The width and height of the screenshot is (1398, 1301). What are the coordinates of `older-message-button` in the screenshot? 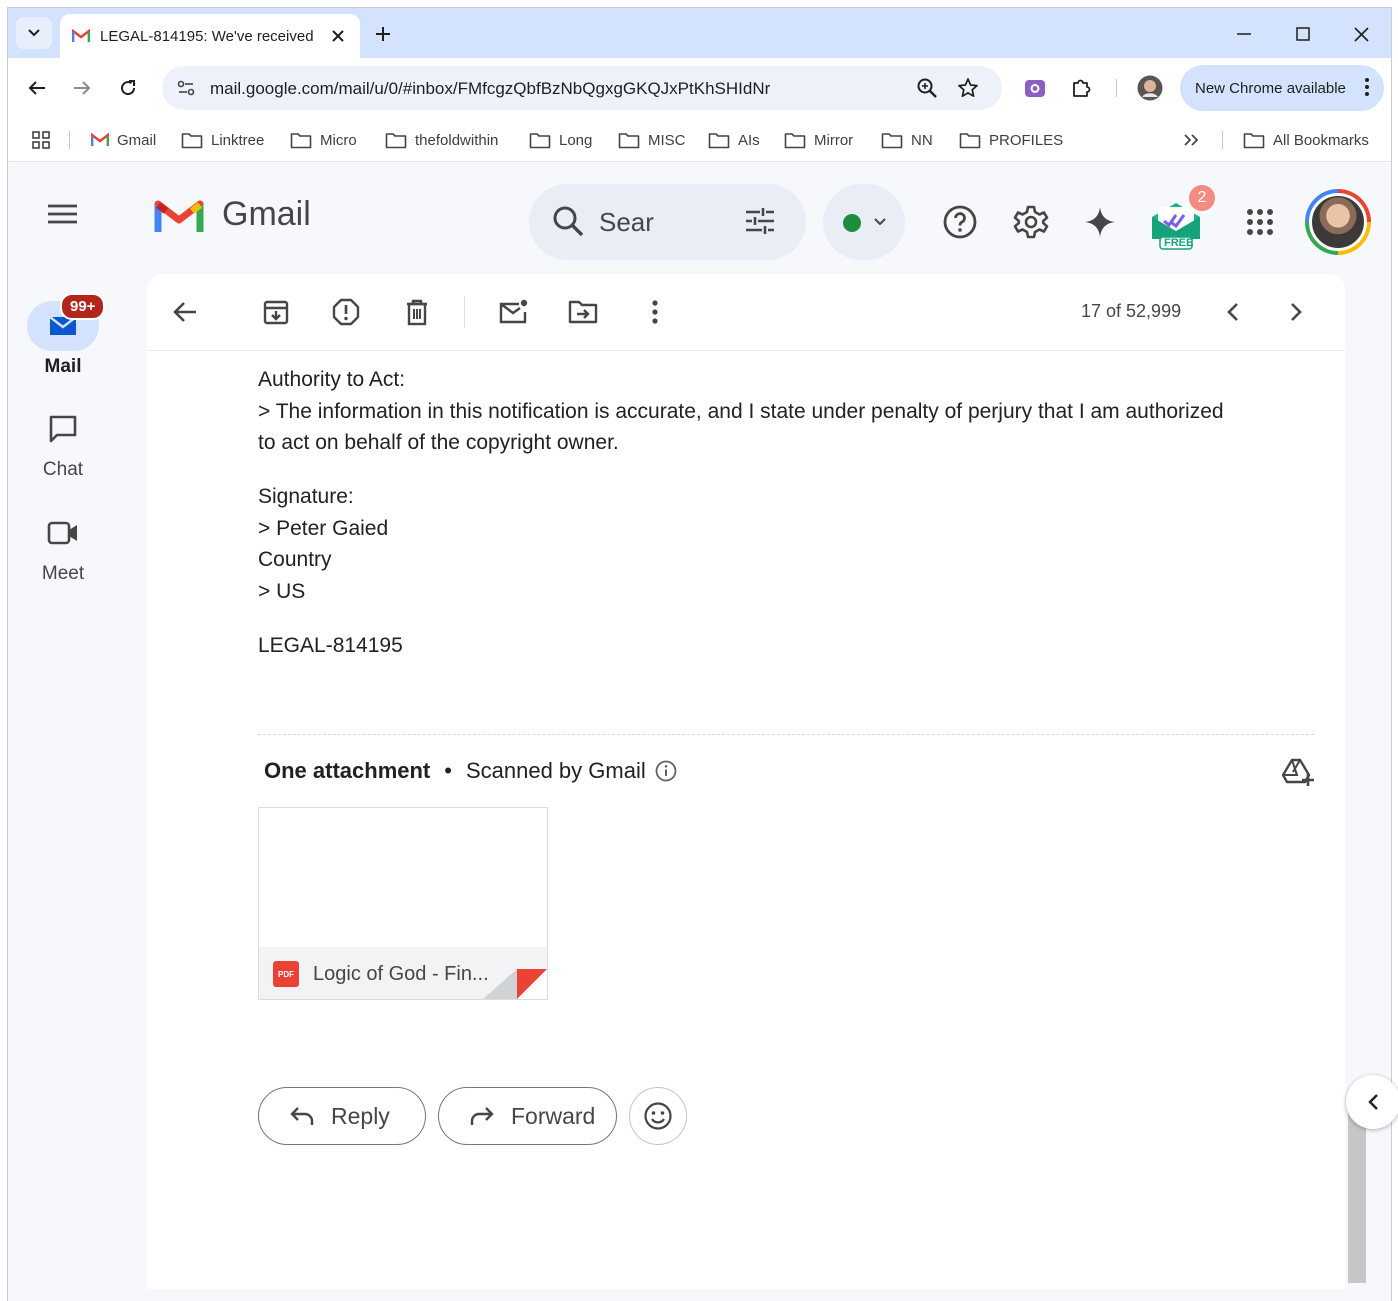 It's located at (1296, 312).